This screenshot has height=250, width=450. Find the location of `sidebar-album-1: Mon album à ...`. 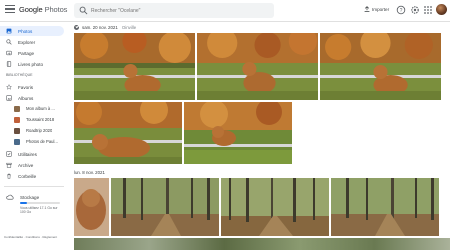

sidebar-album-1: Mon album à ... is located at coordinates (41, 108).